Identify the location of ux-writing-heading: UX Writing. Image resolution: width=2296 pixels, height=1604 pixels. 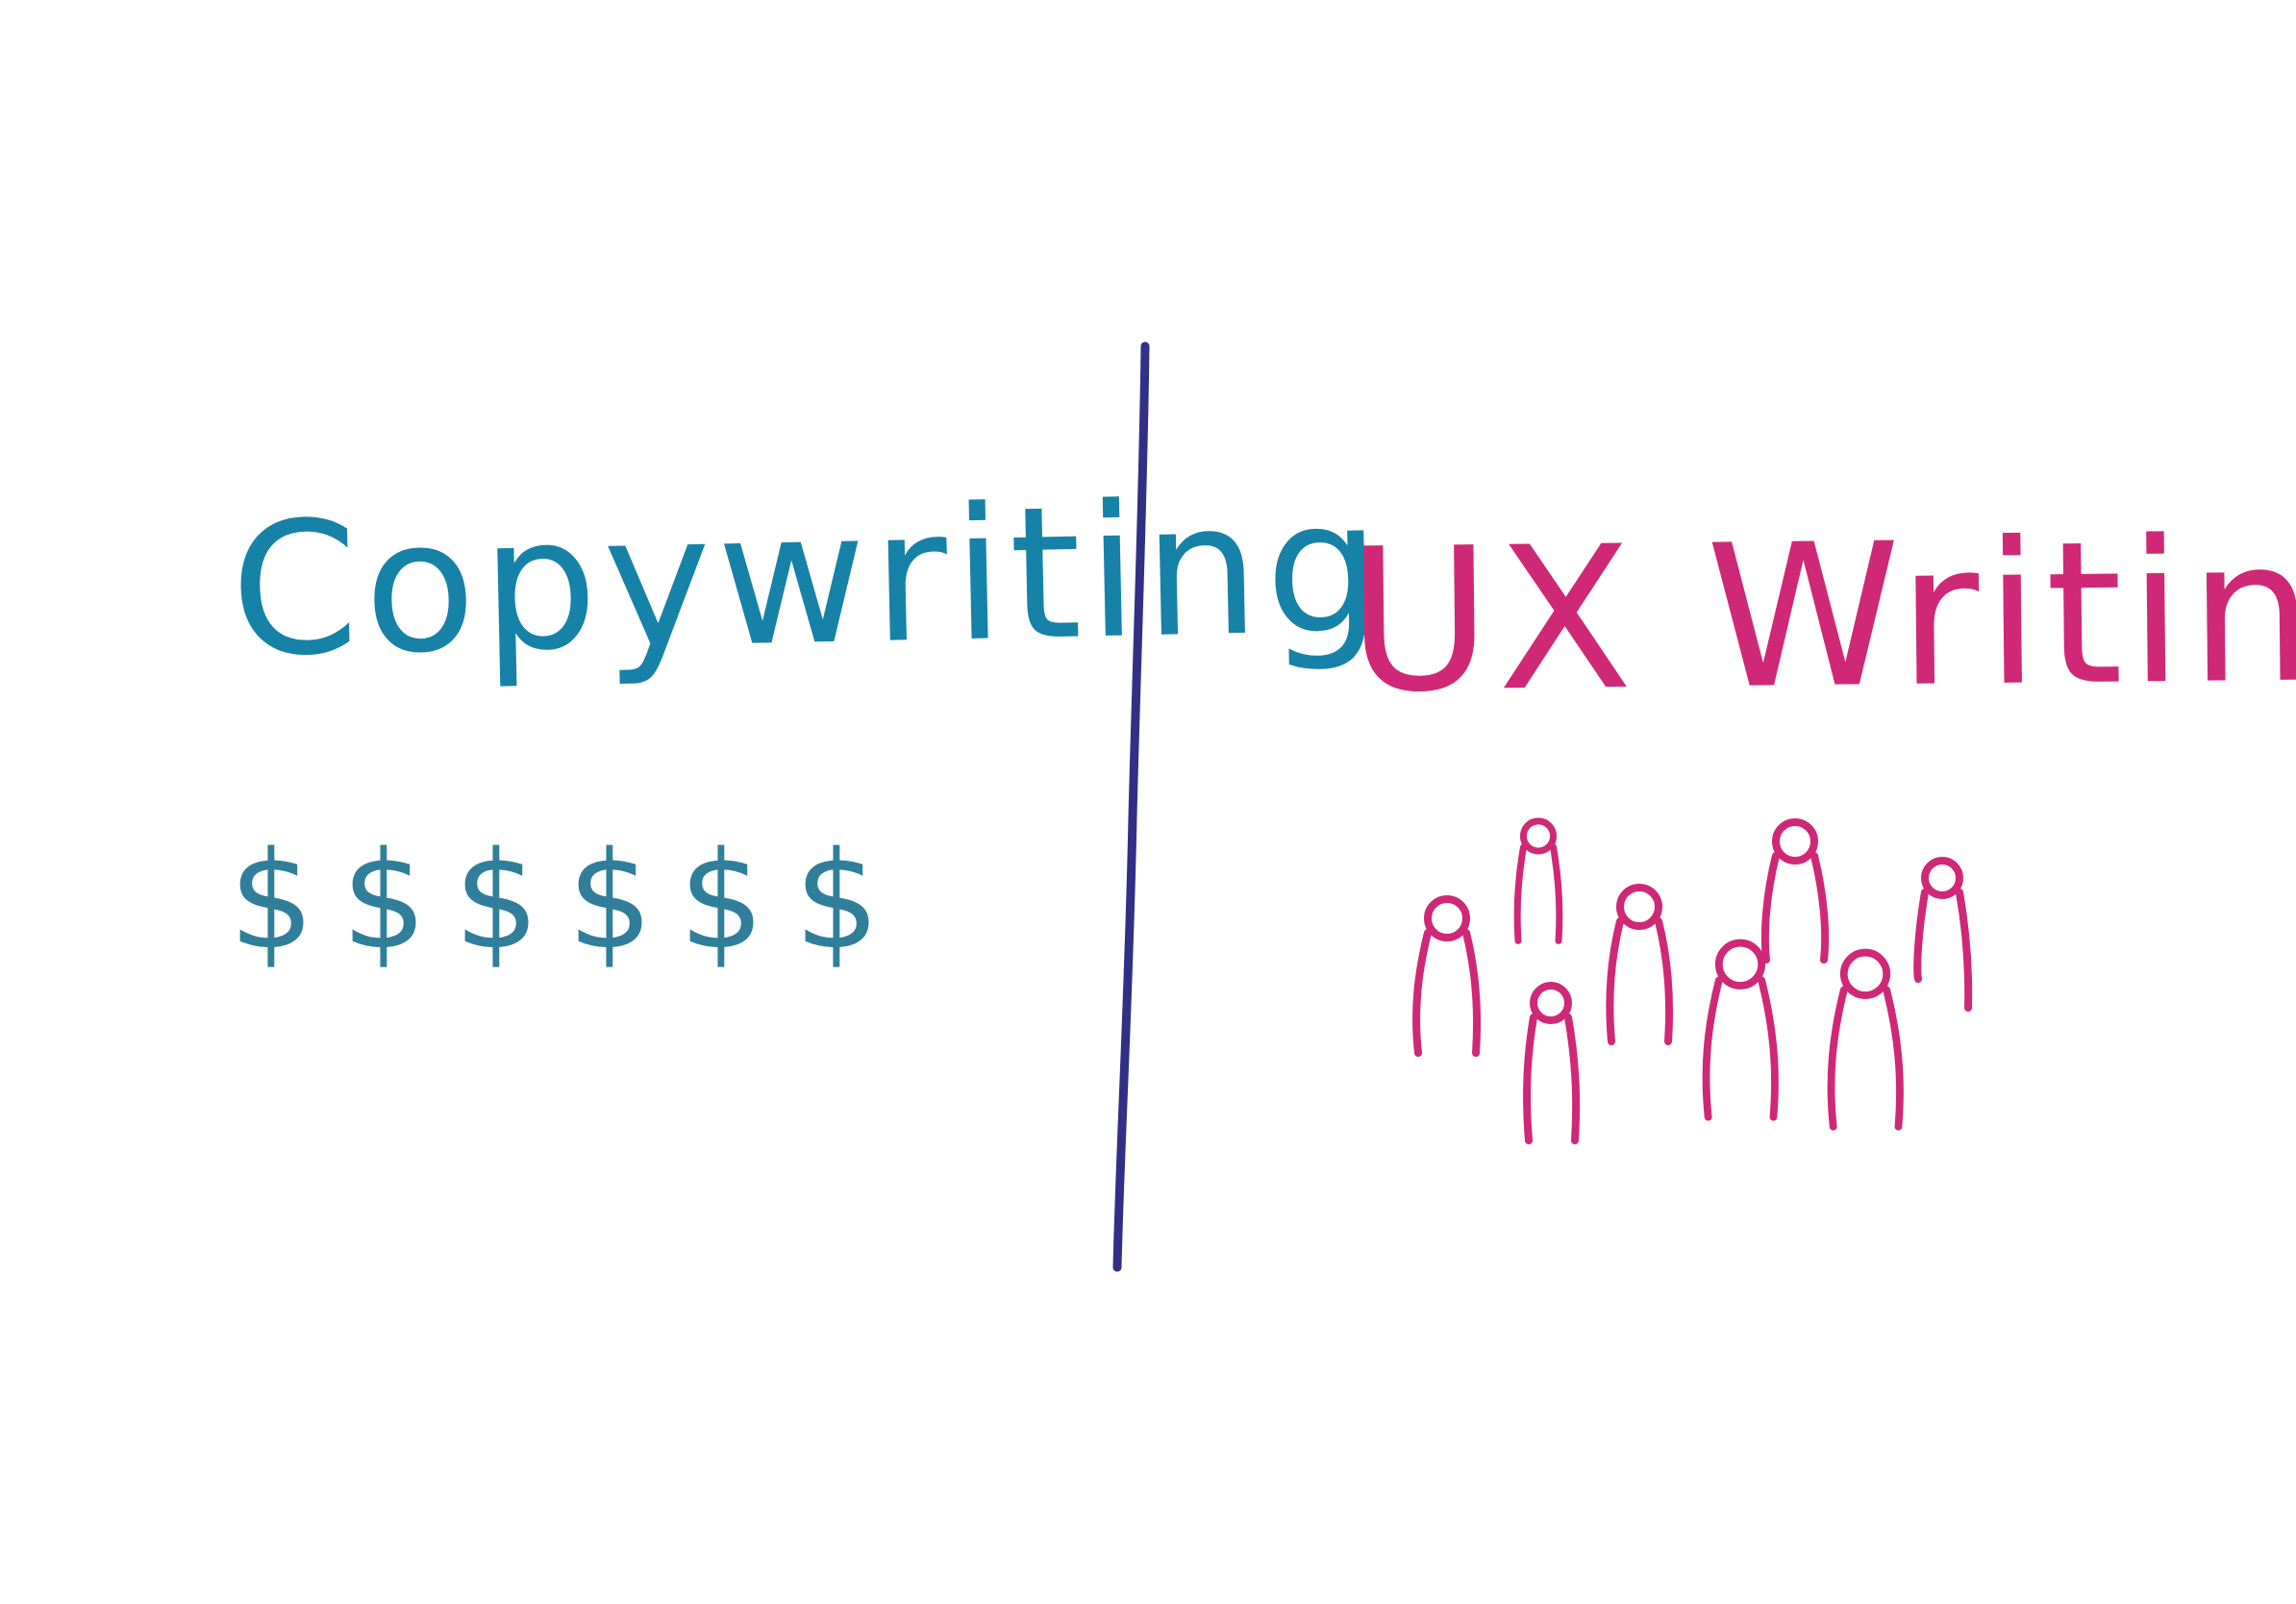
(1820, 616).